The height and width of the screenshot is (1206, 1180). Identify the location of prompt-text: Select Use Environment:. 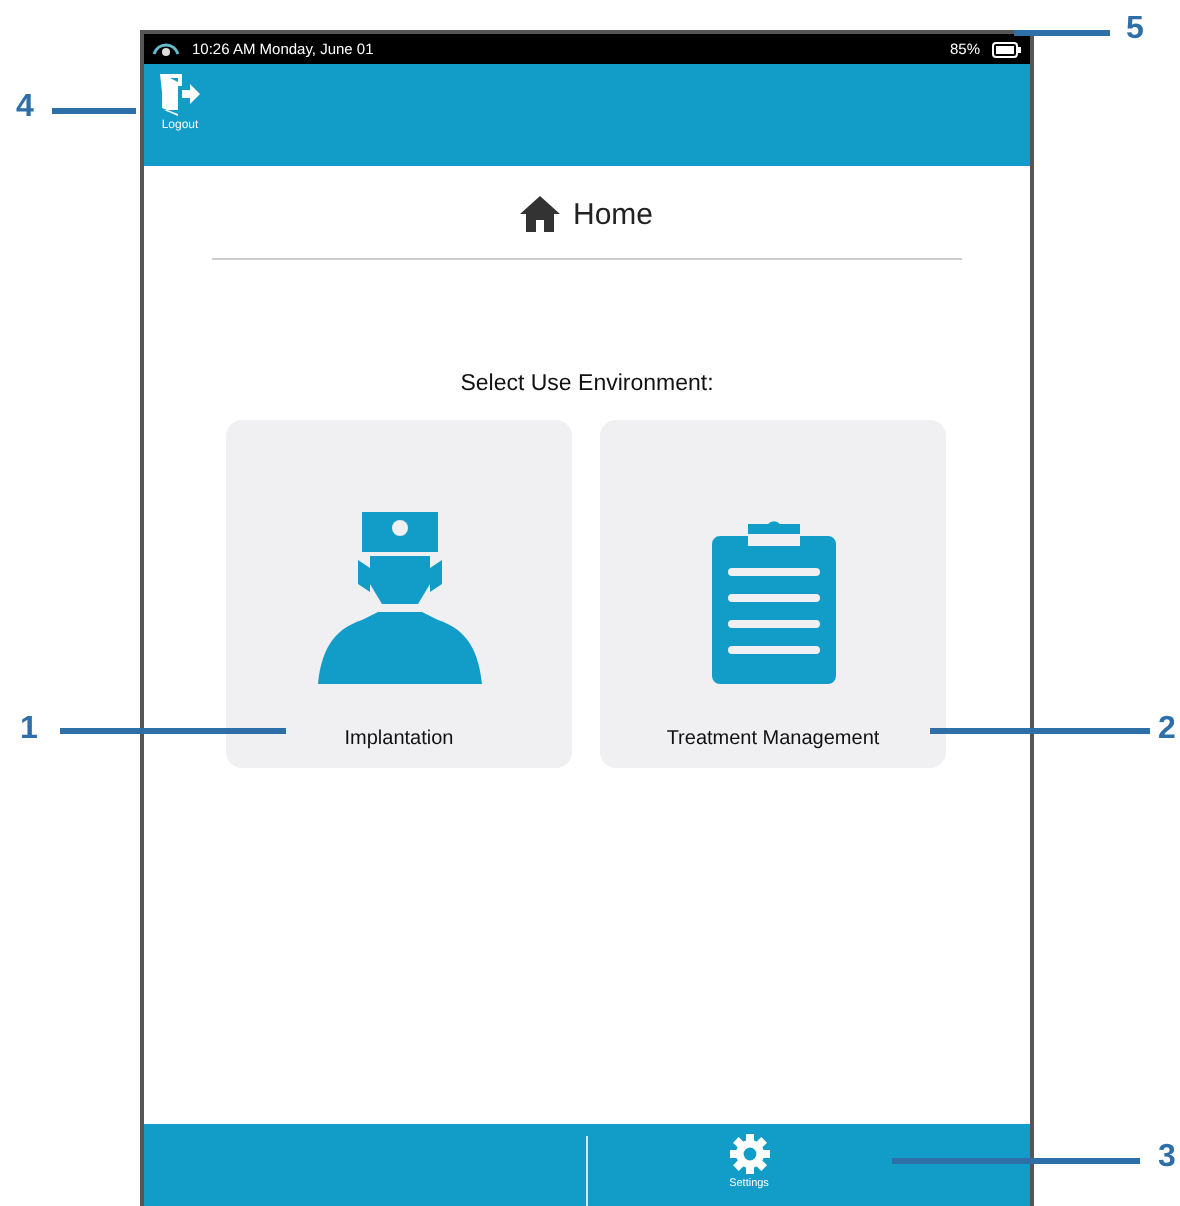
(587, 384).